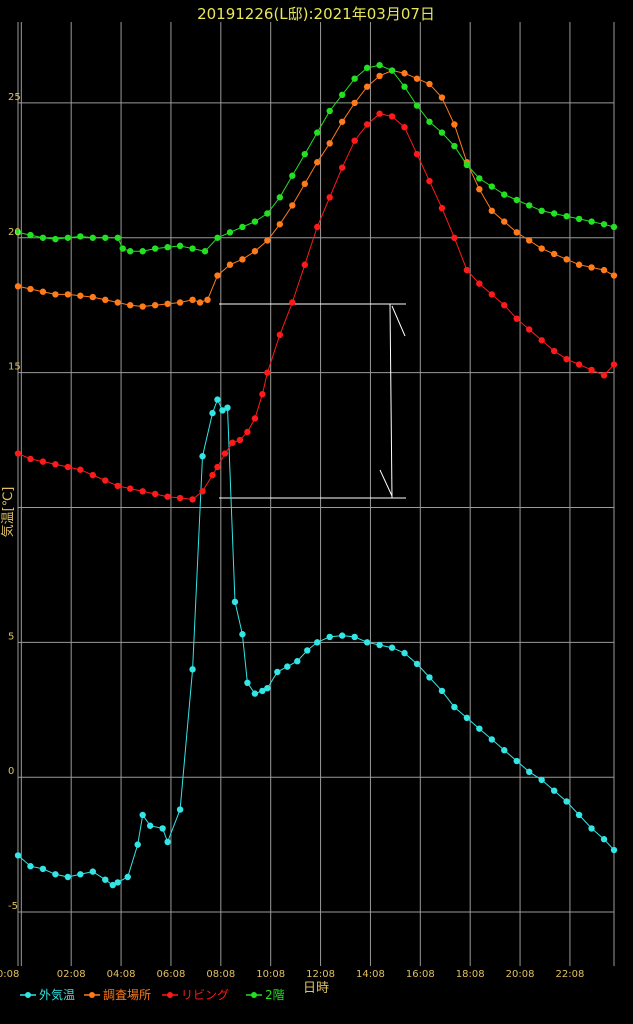 This screenshot has width=633, height=1024. I want to click on x-tick-label: 18:08, so click(470, 974).